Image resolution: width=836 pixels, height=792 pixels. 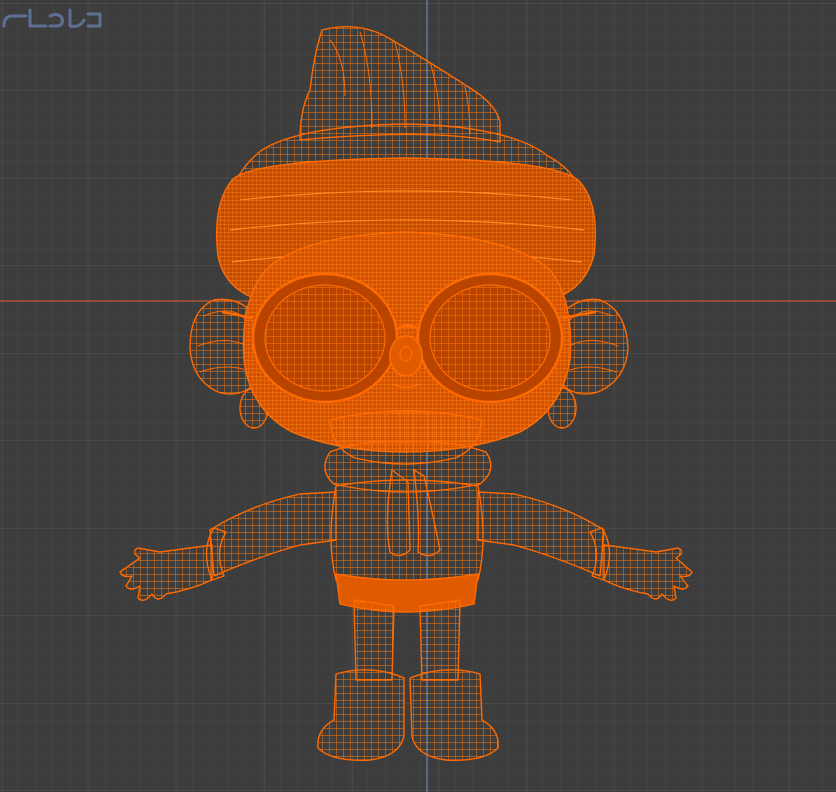 I want to click on right-leg, so click(x=440, y=640).